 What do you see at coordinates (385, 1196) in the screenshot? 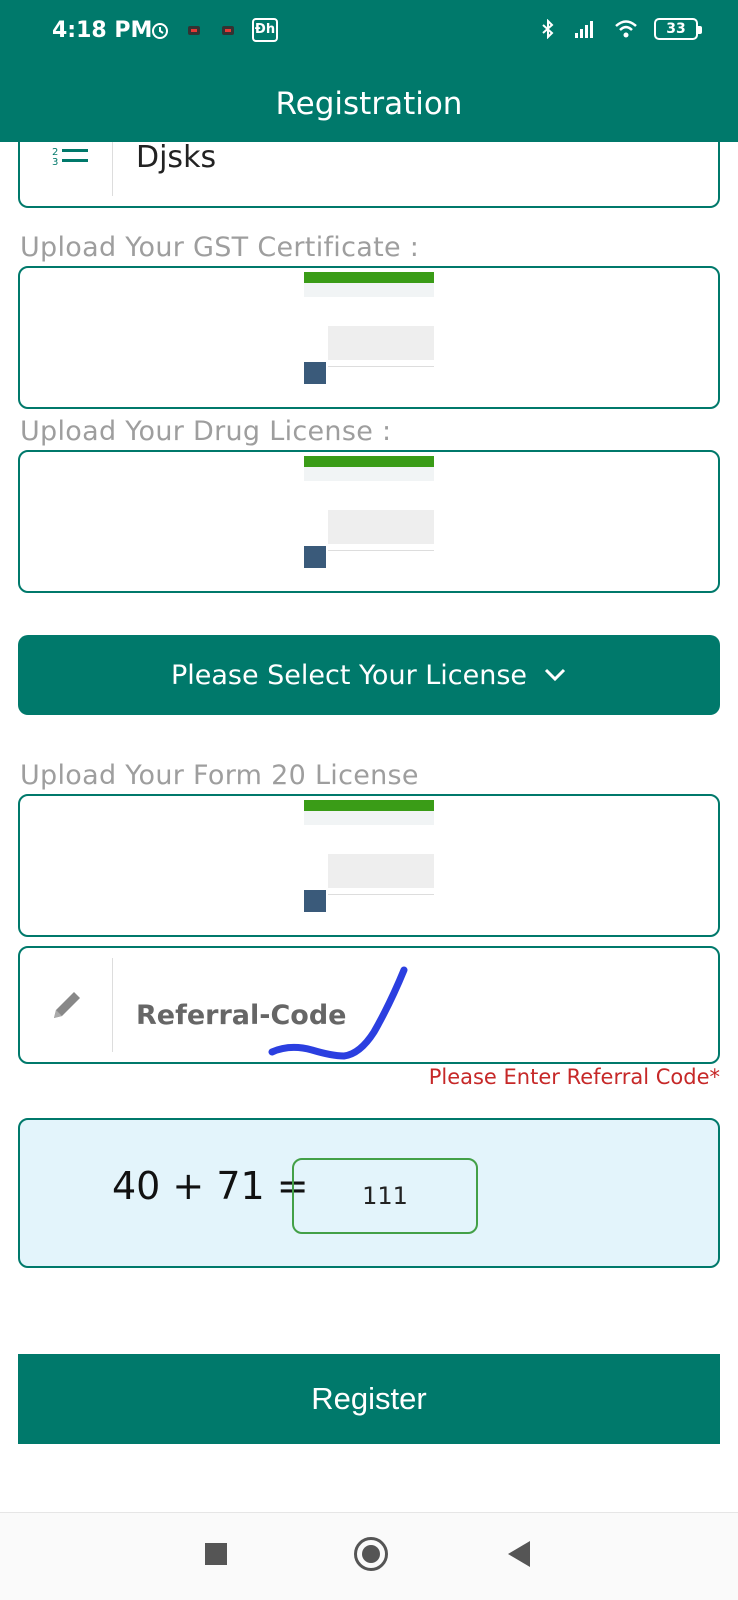
I see `captcha-answer-input` at bounding box center [385, 1196].